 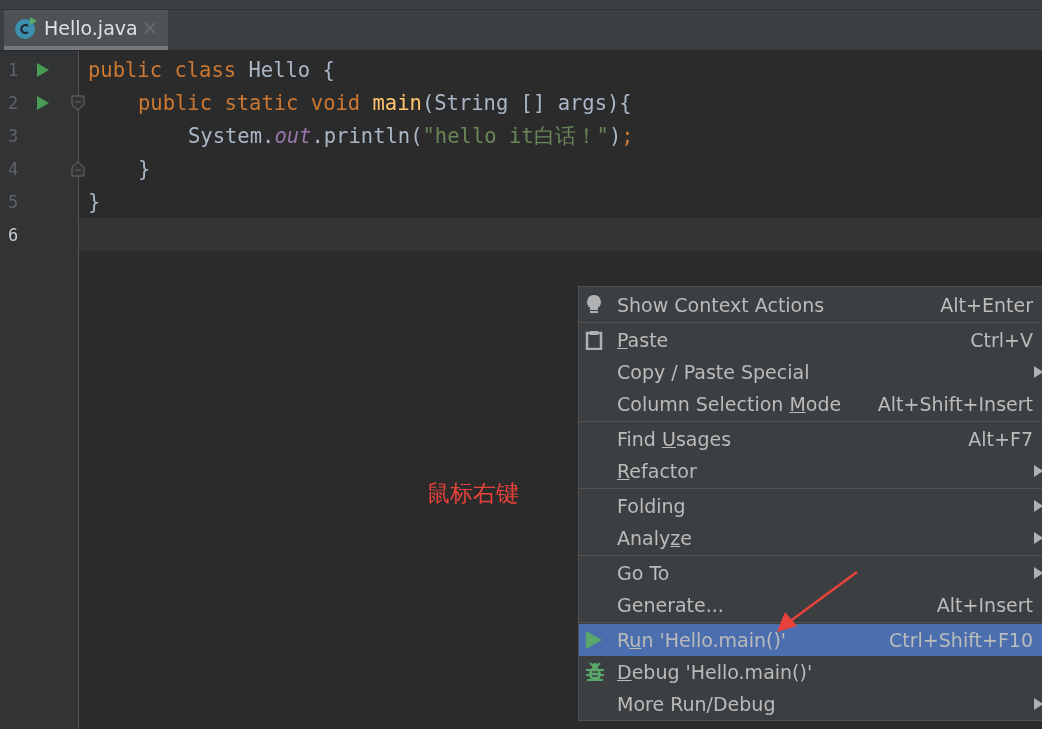 What do you see at coordinates (810, 340) in the screenshot?
I see `menu-item: Paste Ctrl+V` at bounding box center [810, 340].